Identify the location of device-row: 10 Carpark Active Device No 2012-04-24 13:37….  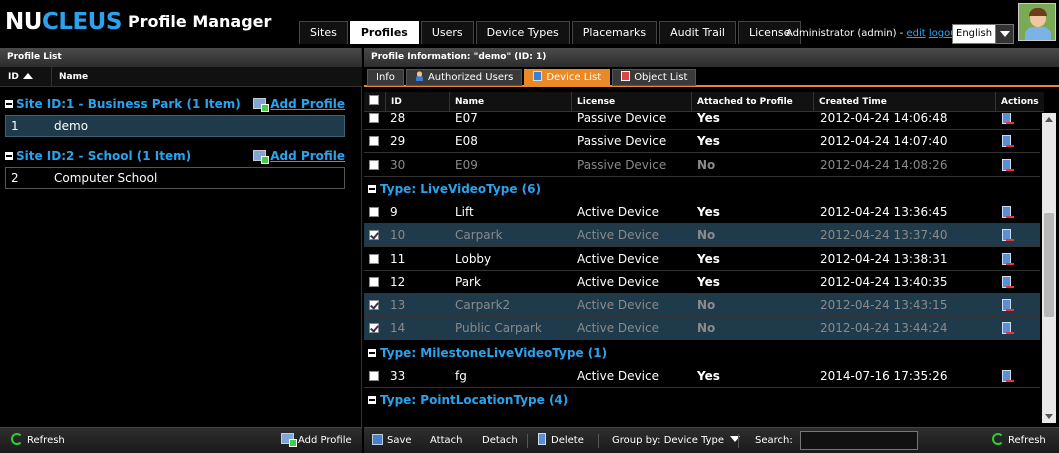
(702, 236).